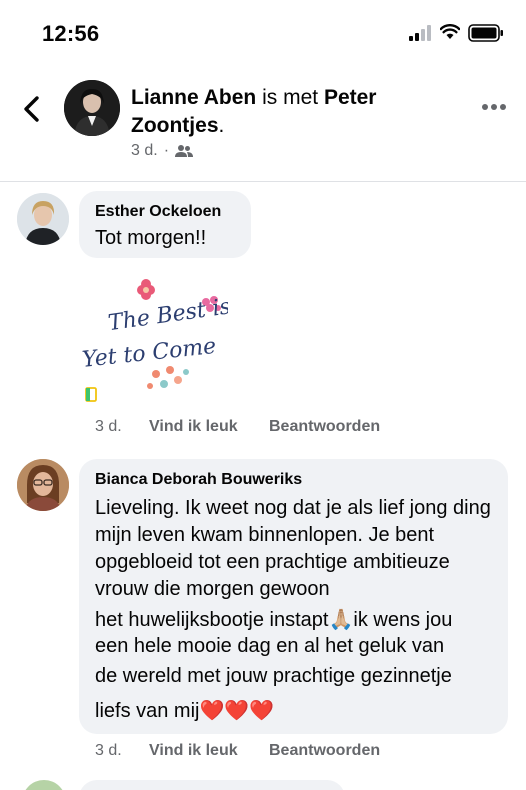  I want to click on cellular-signal-icon, so click(420, 33).